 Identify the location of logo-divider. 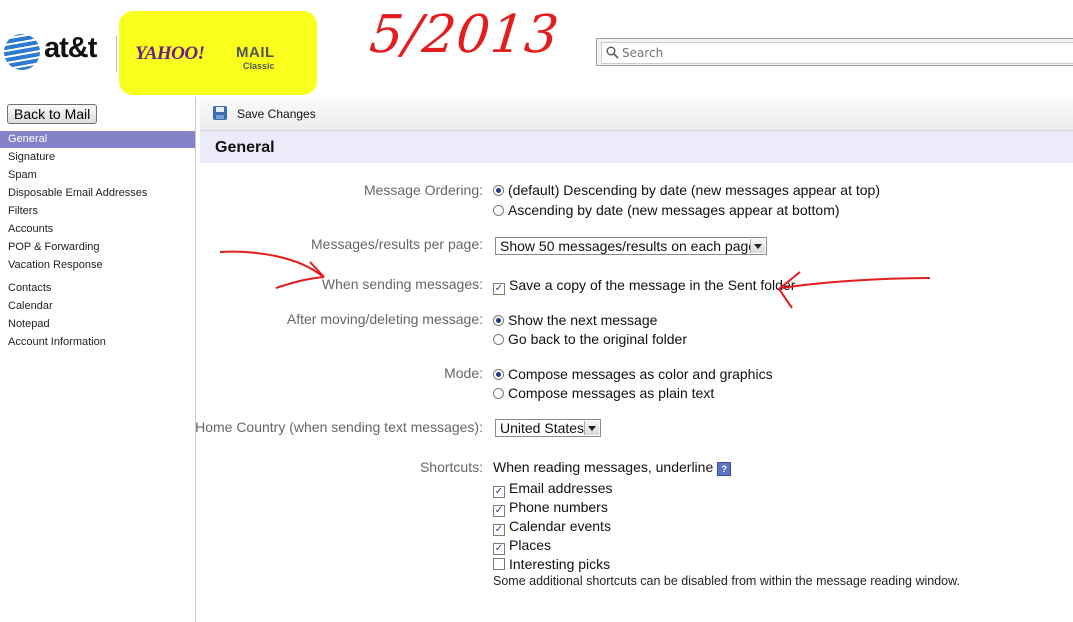
(116, 54).